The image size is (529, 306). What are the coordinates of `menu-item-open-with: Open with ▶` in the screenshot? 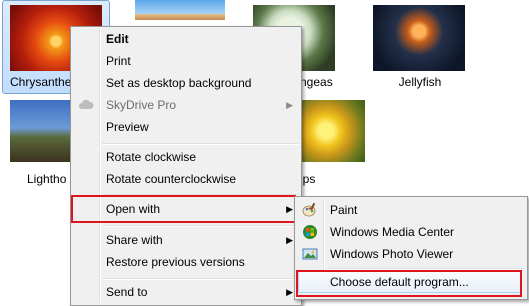 It's located at (186, 209).